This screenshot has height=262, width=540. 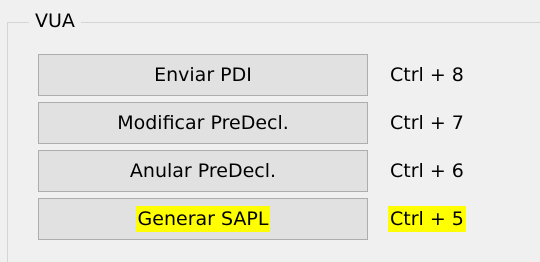 I want to click on button-label: Modificar PreDecl., so click(x=203, y=123).